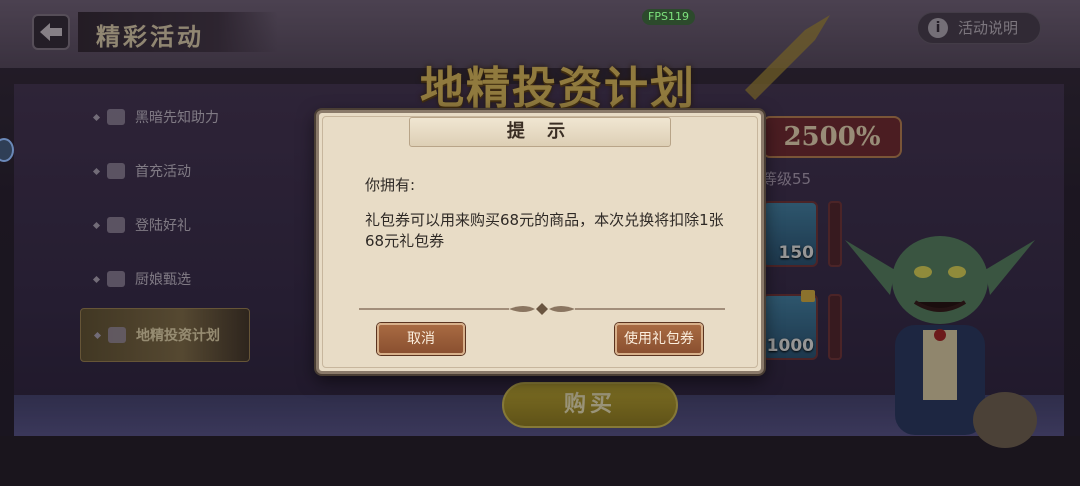 The image size is (1080, 486). What do you see at coordinates (832, 137) in the screenshot?
I see `return-percent: 2500%` at bounding box center [832, 137].